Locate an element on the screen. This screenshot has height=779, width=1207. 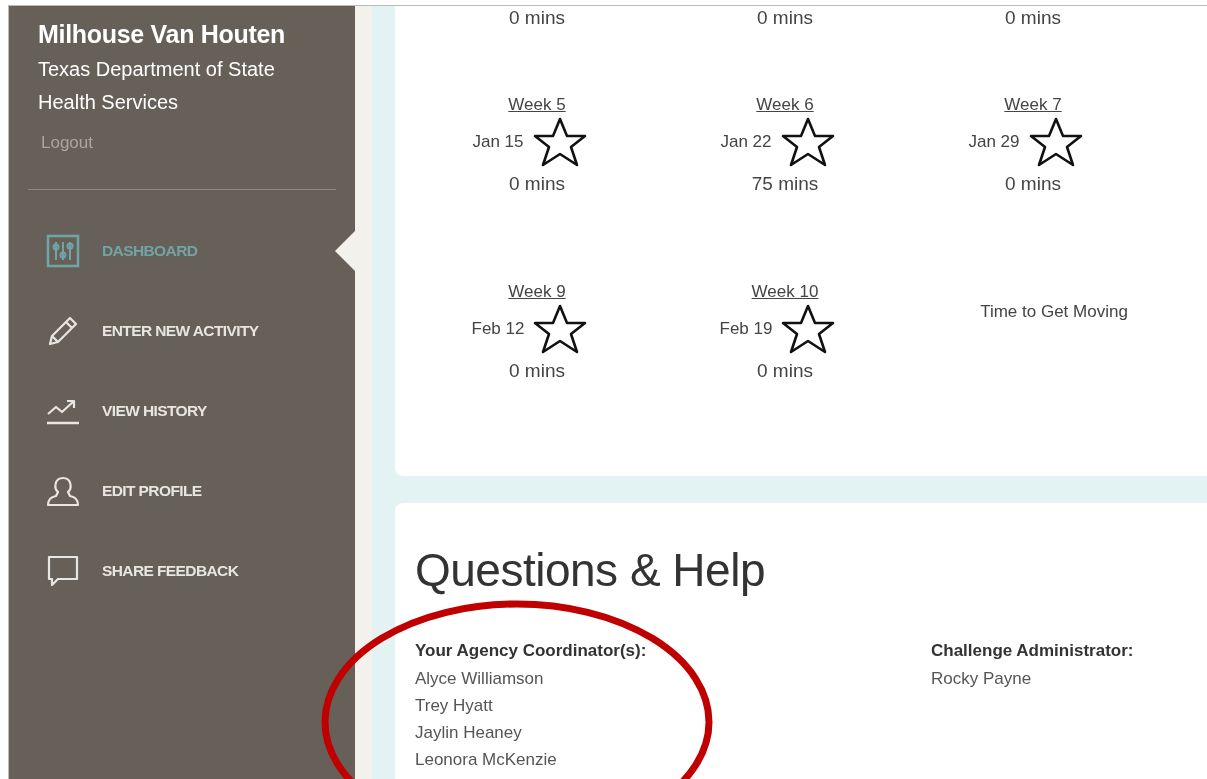
person-icon is located at coordinates (63, 491).